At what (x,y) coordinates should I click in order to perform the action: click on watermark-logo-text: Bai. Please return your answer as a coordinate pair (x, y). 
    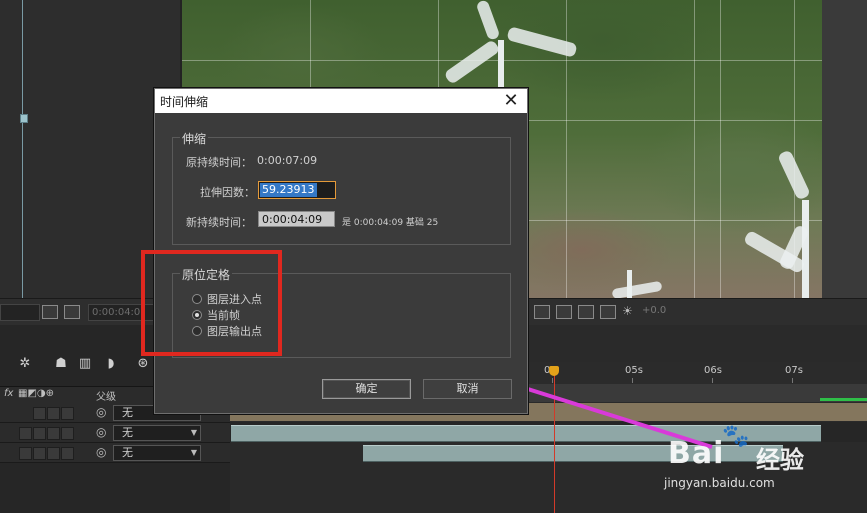
    Looking at the image, I should click on (696, 453).